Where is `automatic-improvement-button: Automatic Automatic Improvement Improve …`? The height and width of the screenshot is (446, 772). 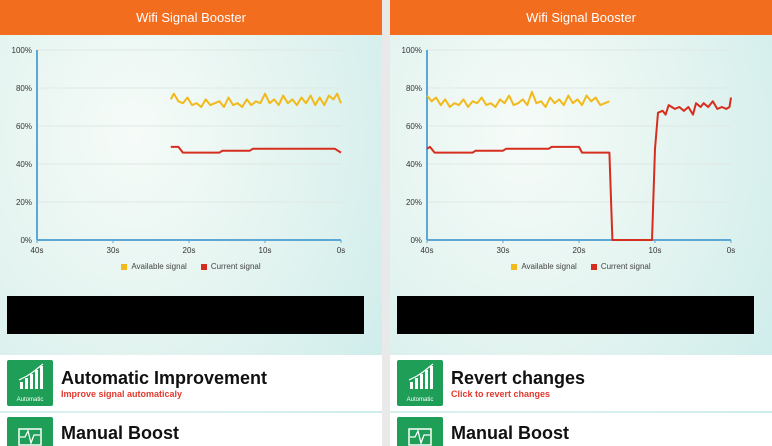
automatic-improvement-button: Automatic Automatic Improvement Improve … is located at coordinates (191, 383).